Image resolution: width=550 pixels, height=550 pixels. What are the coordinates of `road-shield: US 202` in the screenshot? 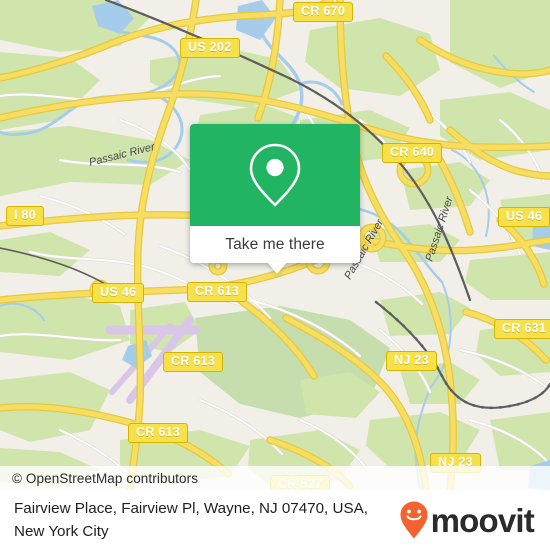 It's located at (210, 48).